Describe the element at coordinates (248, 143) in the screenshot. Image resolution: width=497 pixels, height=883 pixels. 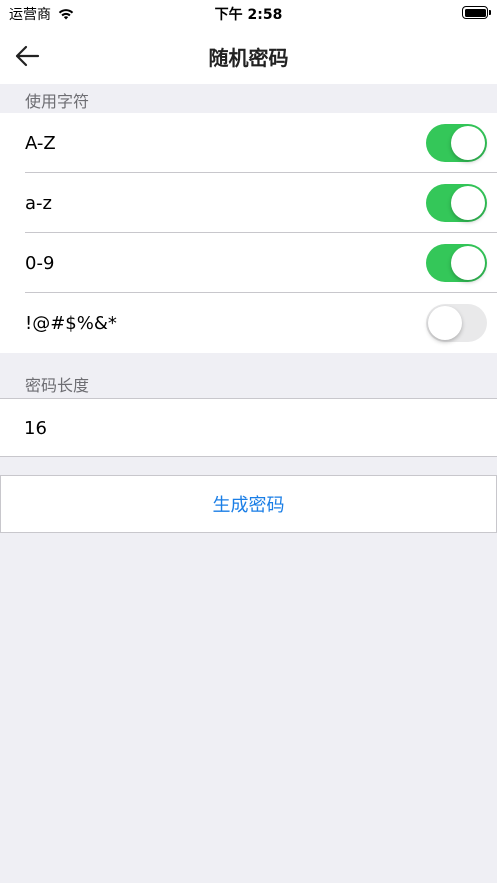
I see `charset-row-uppercase: A-Z` at that location.